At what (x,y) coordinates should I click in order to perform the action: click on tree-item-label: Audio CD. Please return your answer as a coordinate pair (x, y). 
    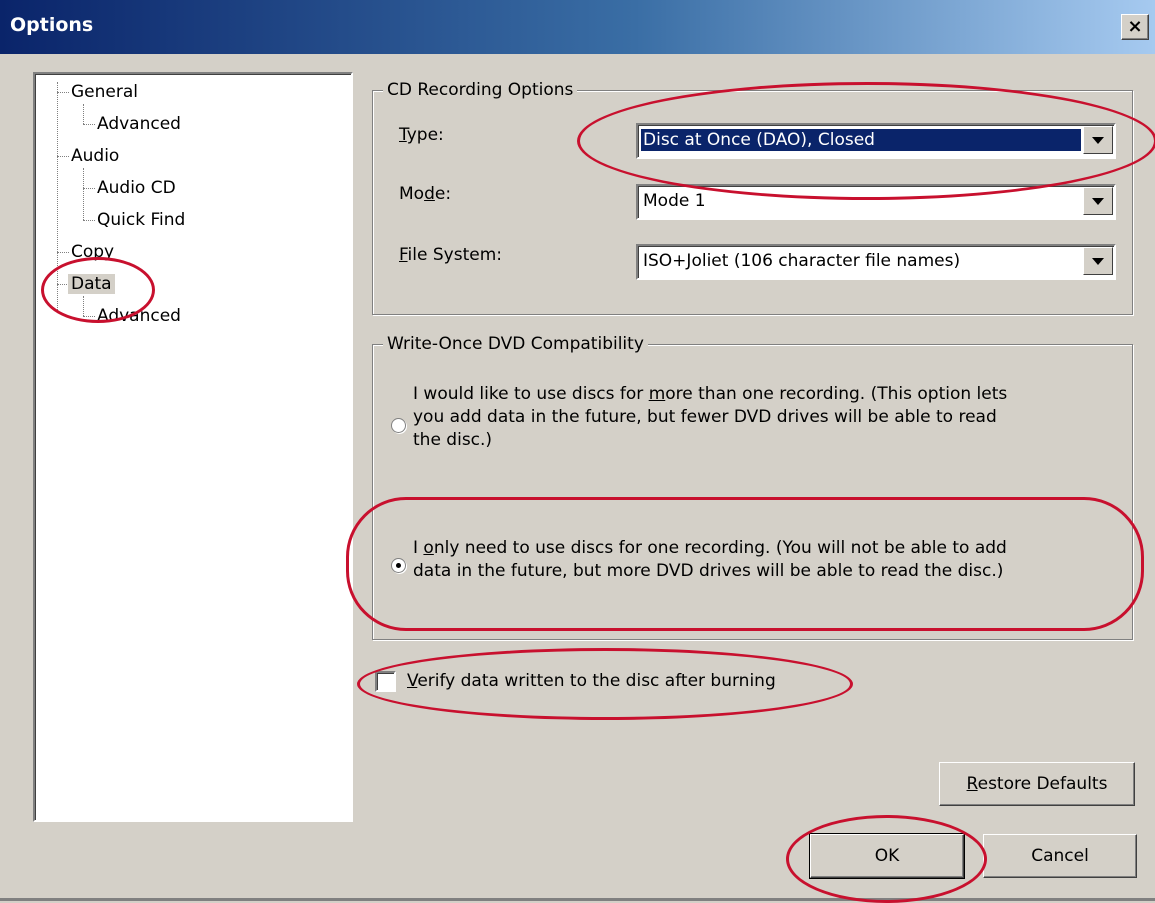
    Looking at the image, I should click on (136, 188).